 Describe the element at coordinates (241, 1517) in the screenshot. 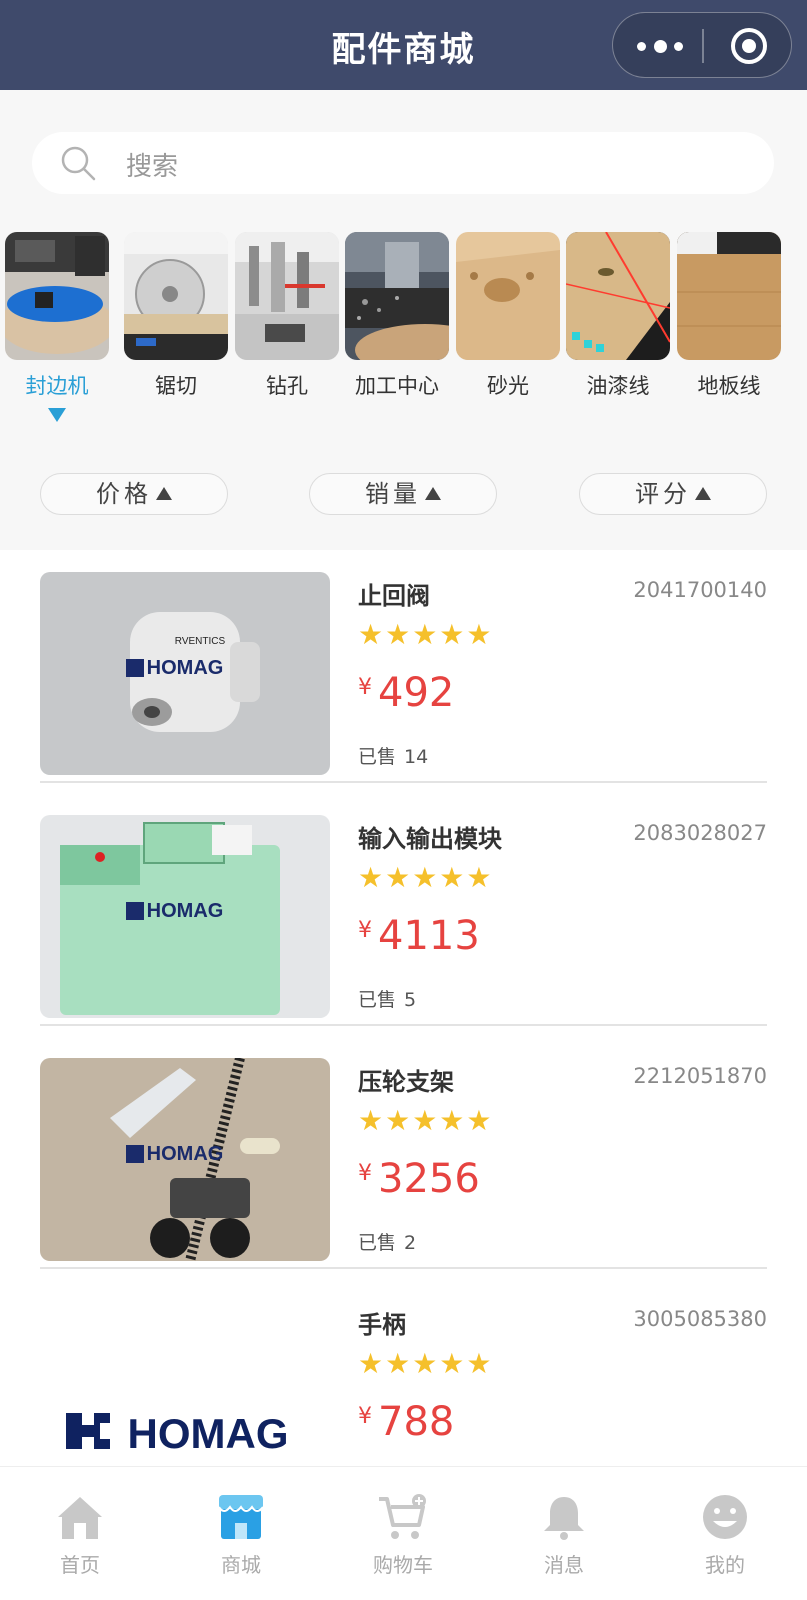

I see `store-icon` at that location.